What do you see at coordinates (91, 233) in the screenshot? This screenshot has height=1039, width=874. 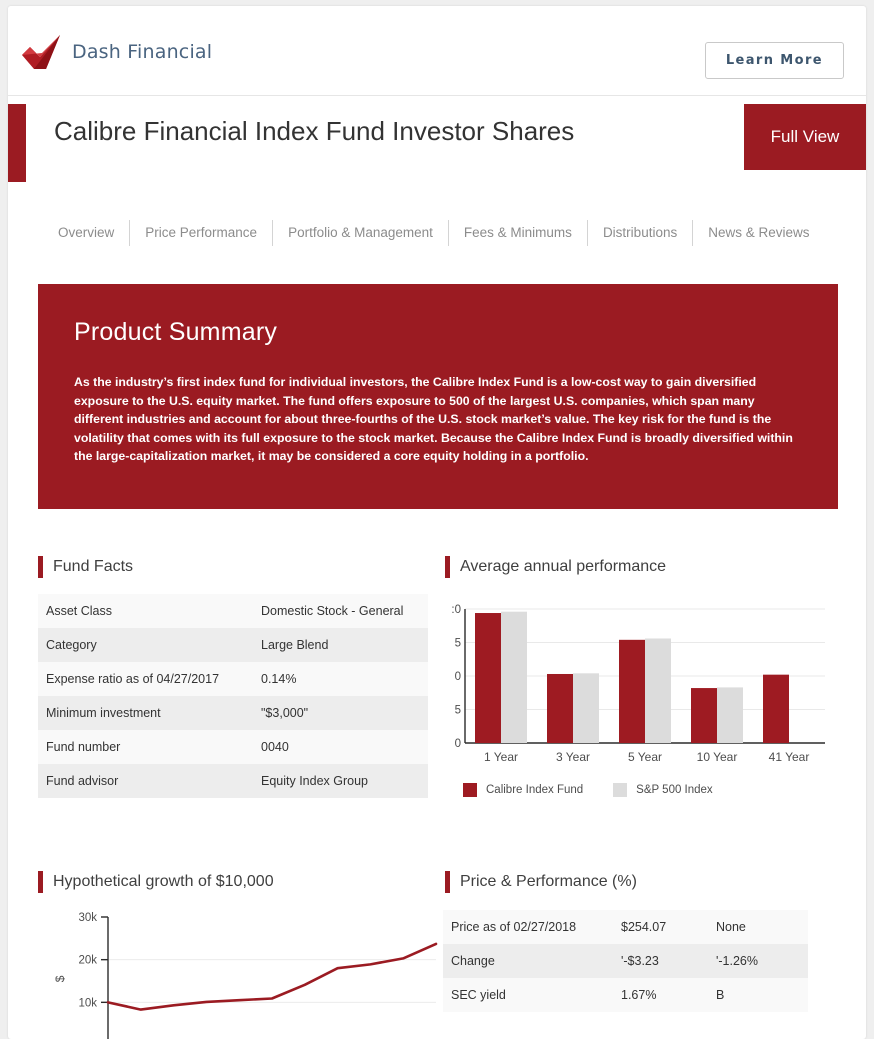 I see `tab-overview: Overview` at bounding box center [91, 233].